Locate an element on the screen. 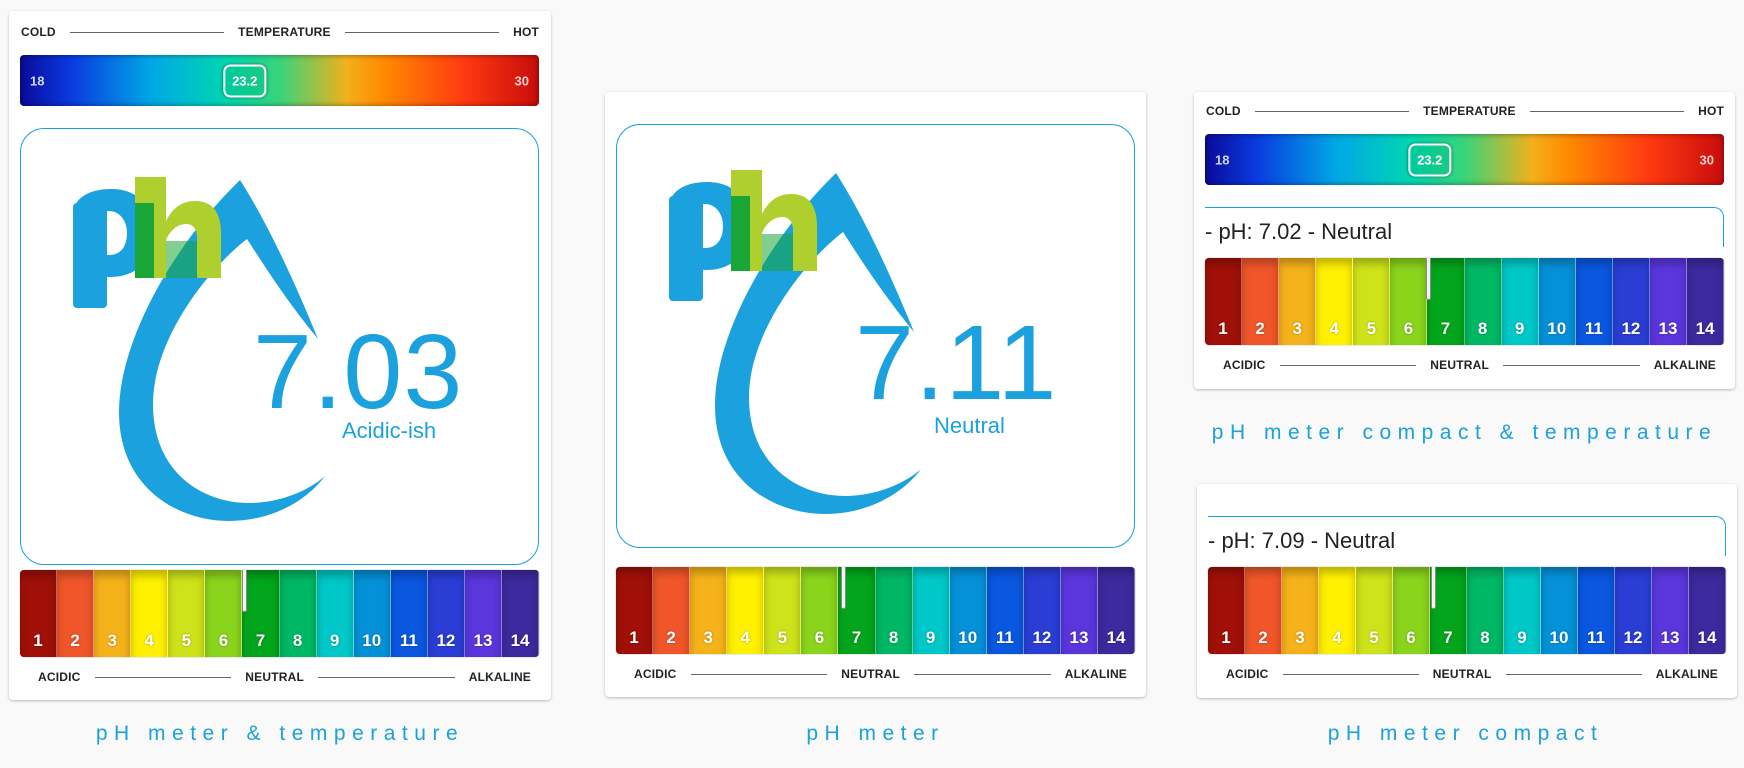 This screenshot has height=768, width=1744. ph-status: Neutral is located at coordinates (969, 425).